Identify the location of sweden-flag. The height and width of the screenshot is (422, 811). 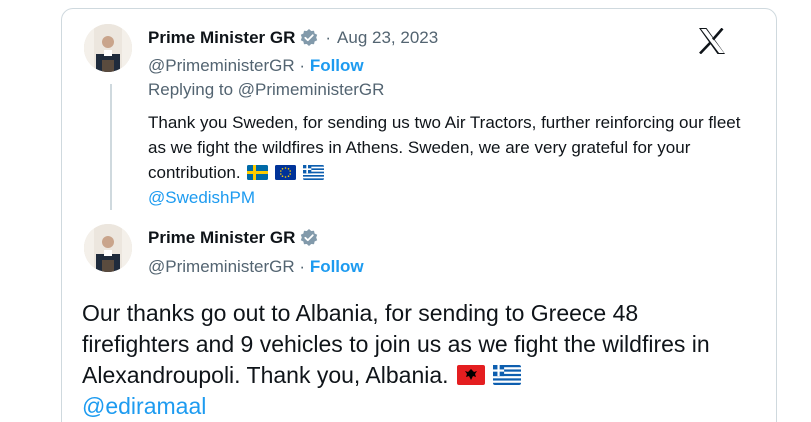
(258, 172).